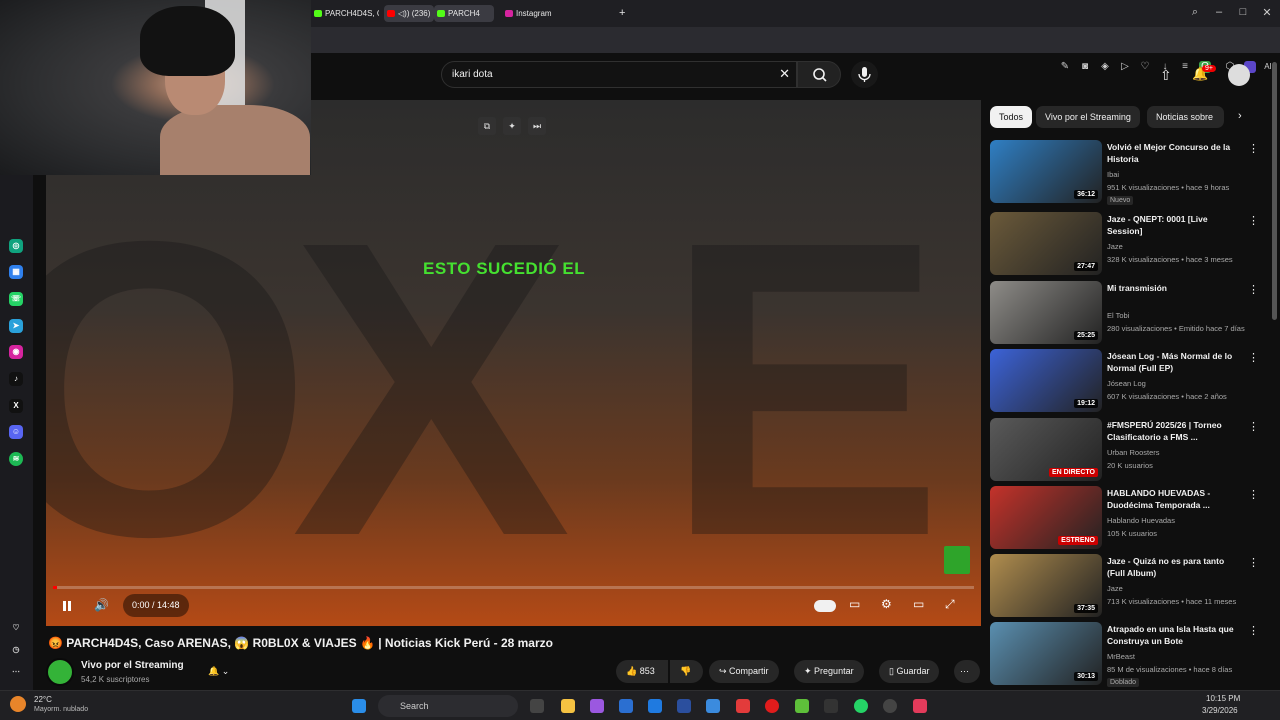 This screenshot has height=720, width=1280. Describe the element at coordinates (1274, 191) in the screenshot. I see `scrollbar` at that location.